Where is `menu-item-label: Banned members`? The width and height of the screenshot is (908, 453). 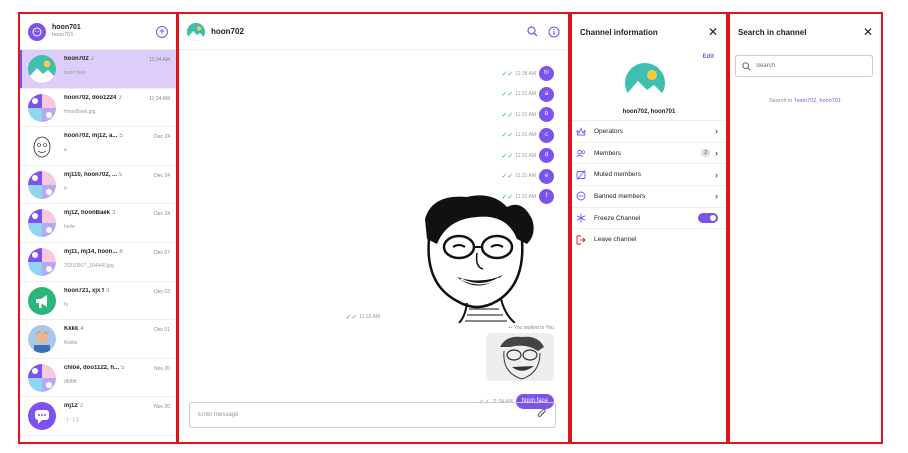 menu-item-label: Banned members is located at coordinates (620, 196).